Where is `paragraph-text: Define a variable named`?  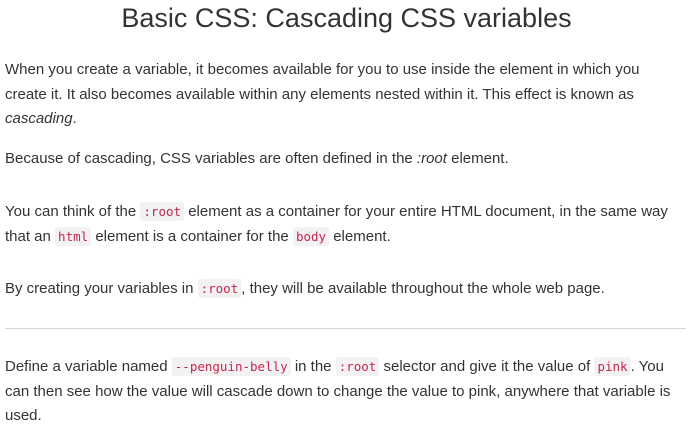
paragraph-text: Define a variable named is located at coordinates (88, 366).